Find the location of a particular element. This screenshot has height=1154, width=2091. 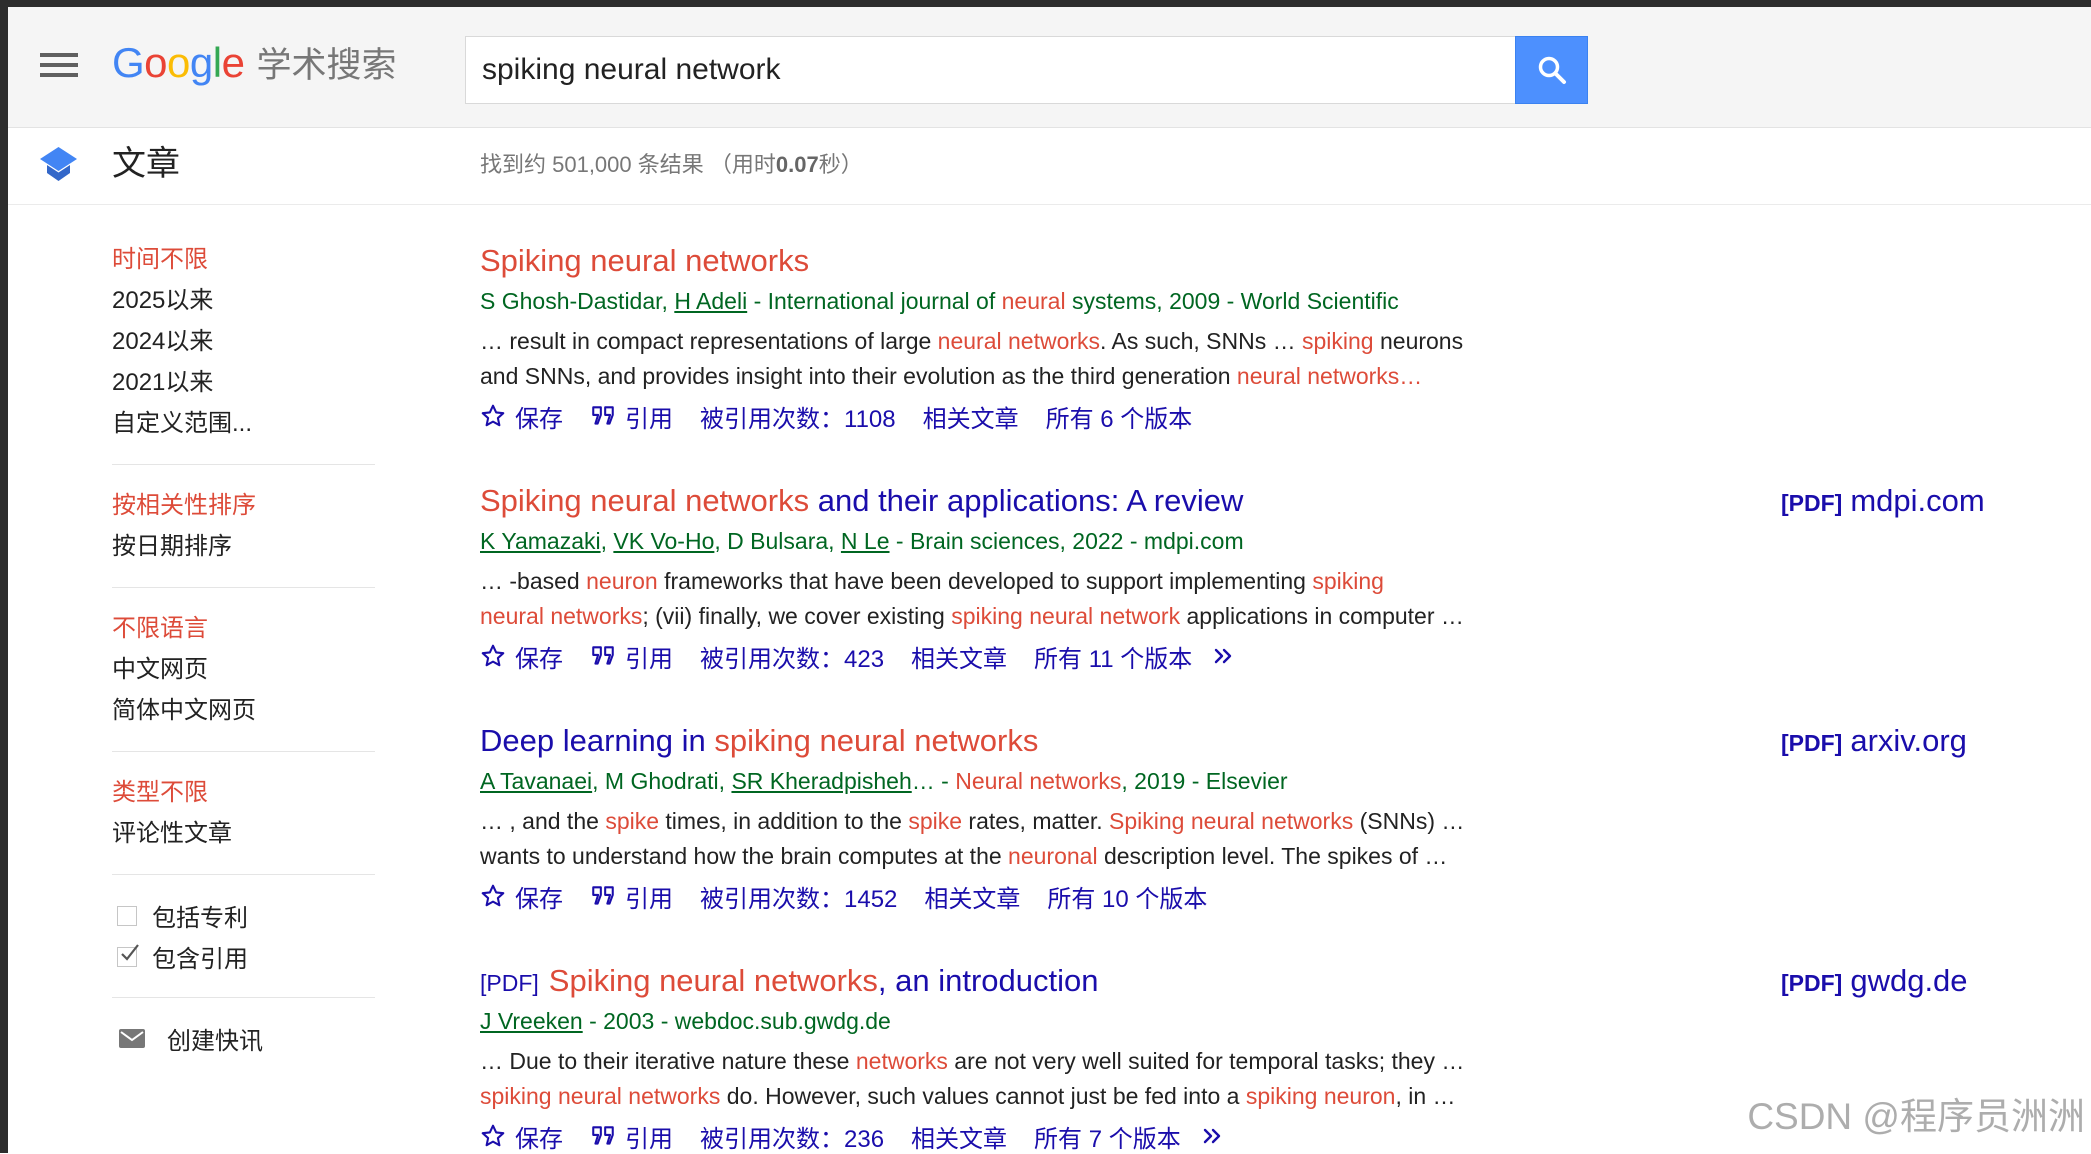

cite-button-label: 引用 is located at coordinates (649, 659).